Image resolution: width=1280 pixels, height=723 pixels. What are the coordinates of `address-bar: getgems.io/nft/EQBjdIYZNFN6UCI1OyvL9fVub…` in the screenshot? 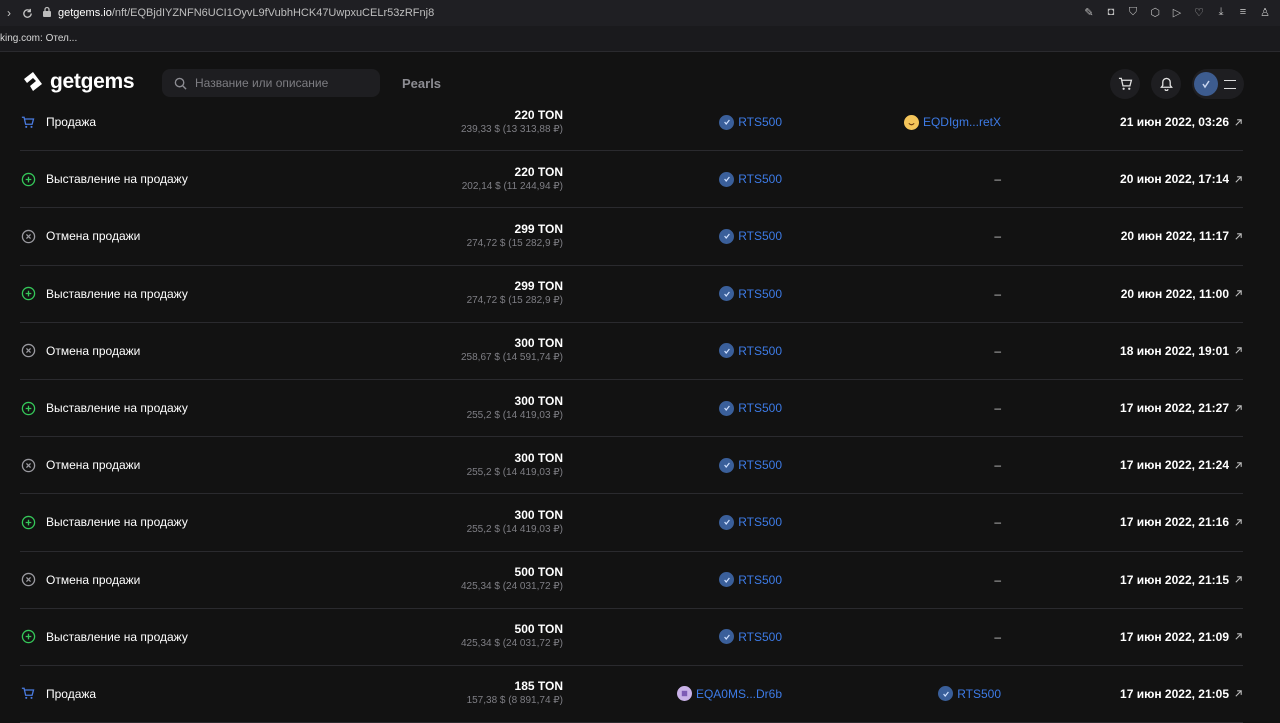 It's located at (238, 13).